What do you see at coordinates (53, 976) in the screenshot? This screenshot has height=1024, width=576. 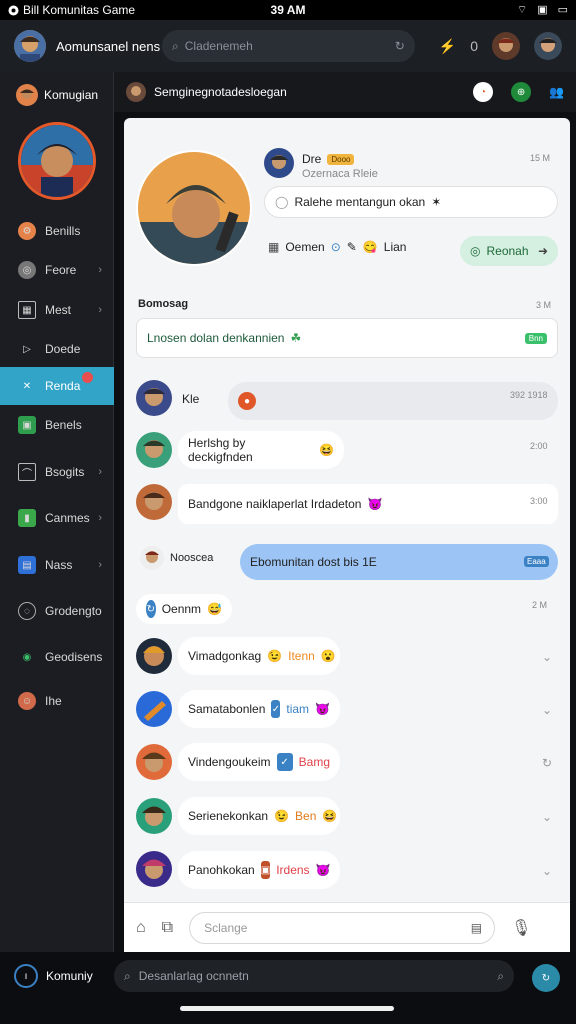 I see `bottom-user: ı Komuniy` at bounding box center [53, 976].